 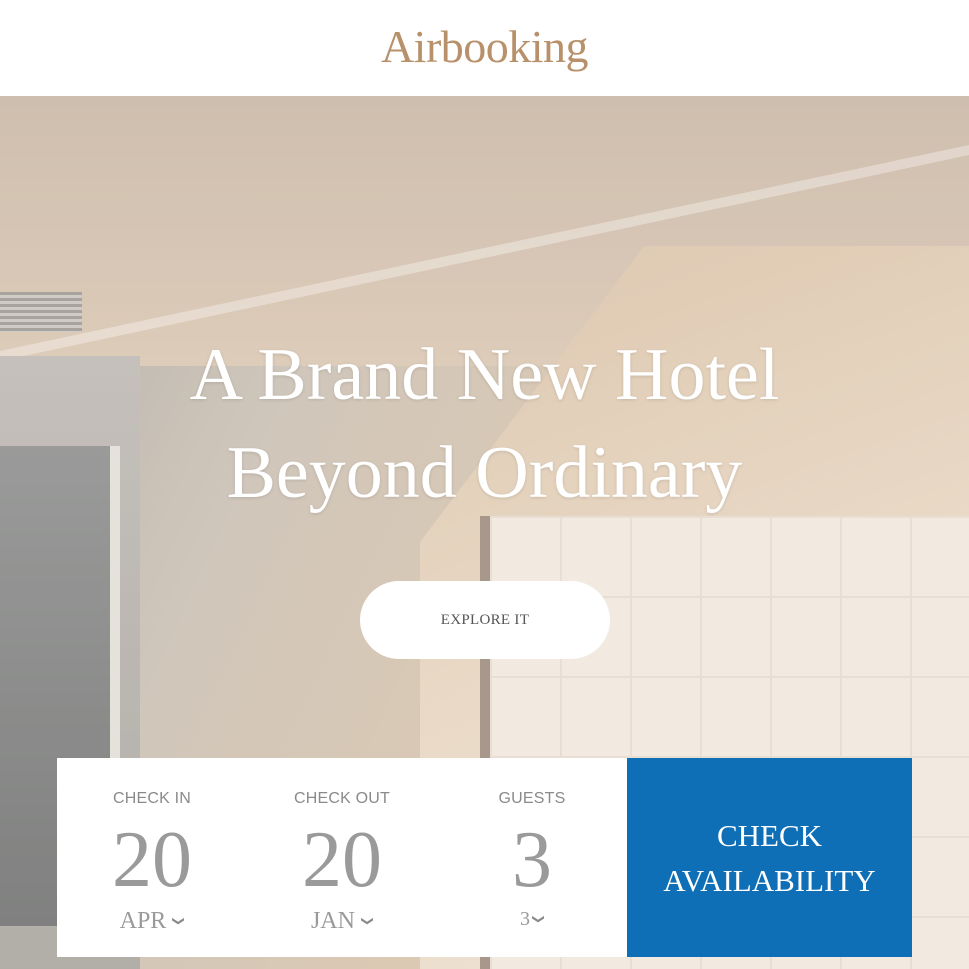 I want to click on check-out-month-select: JAN ❯, so click(x=342, y=921).